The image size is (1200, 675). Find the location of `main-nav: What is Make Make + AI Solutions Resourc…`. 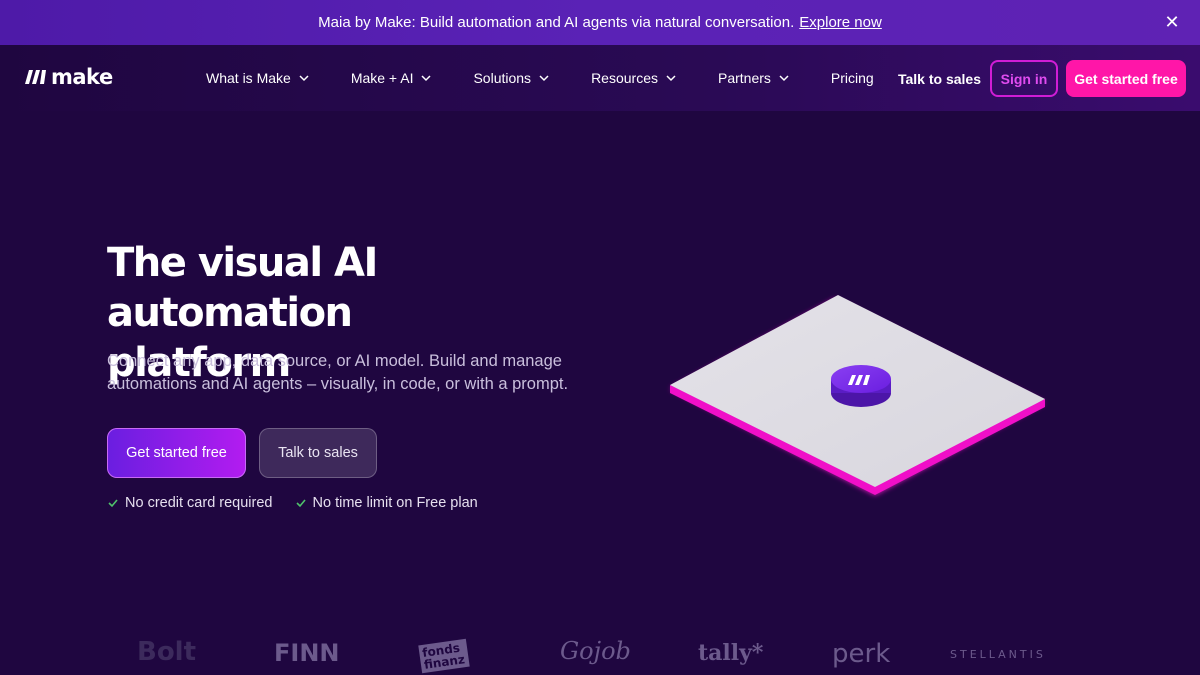

main-nav: What is Make Make + AI Solutions Resourc… is located at coordinates (540, 78).